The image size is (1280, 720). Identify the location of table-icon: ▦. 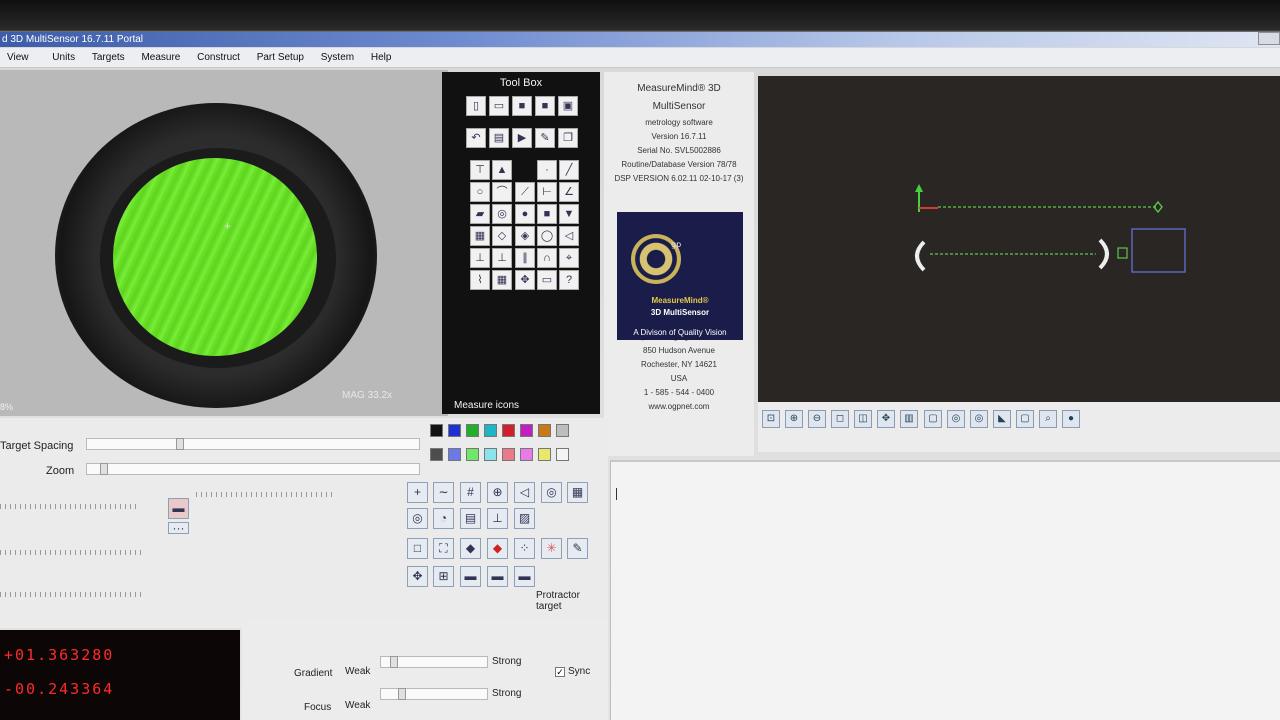
(502, 280).